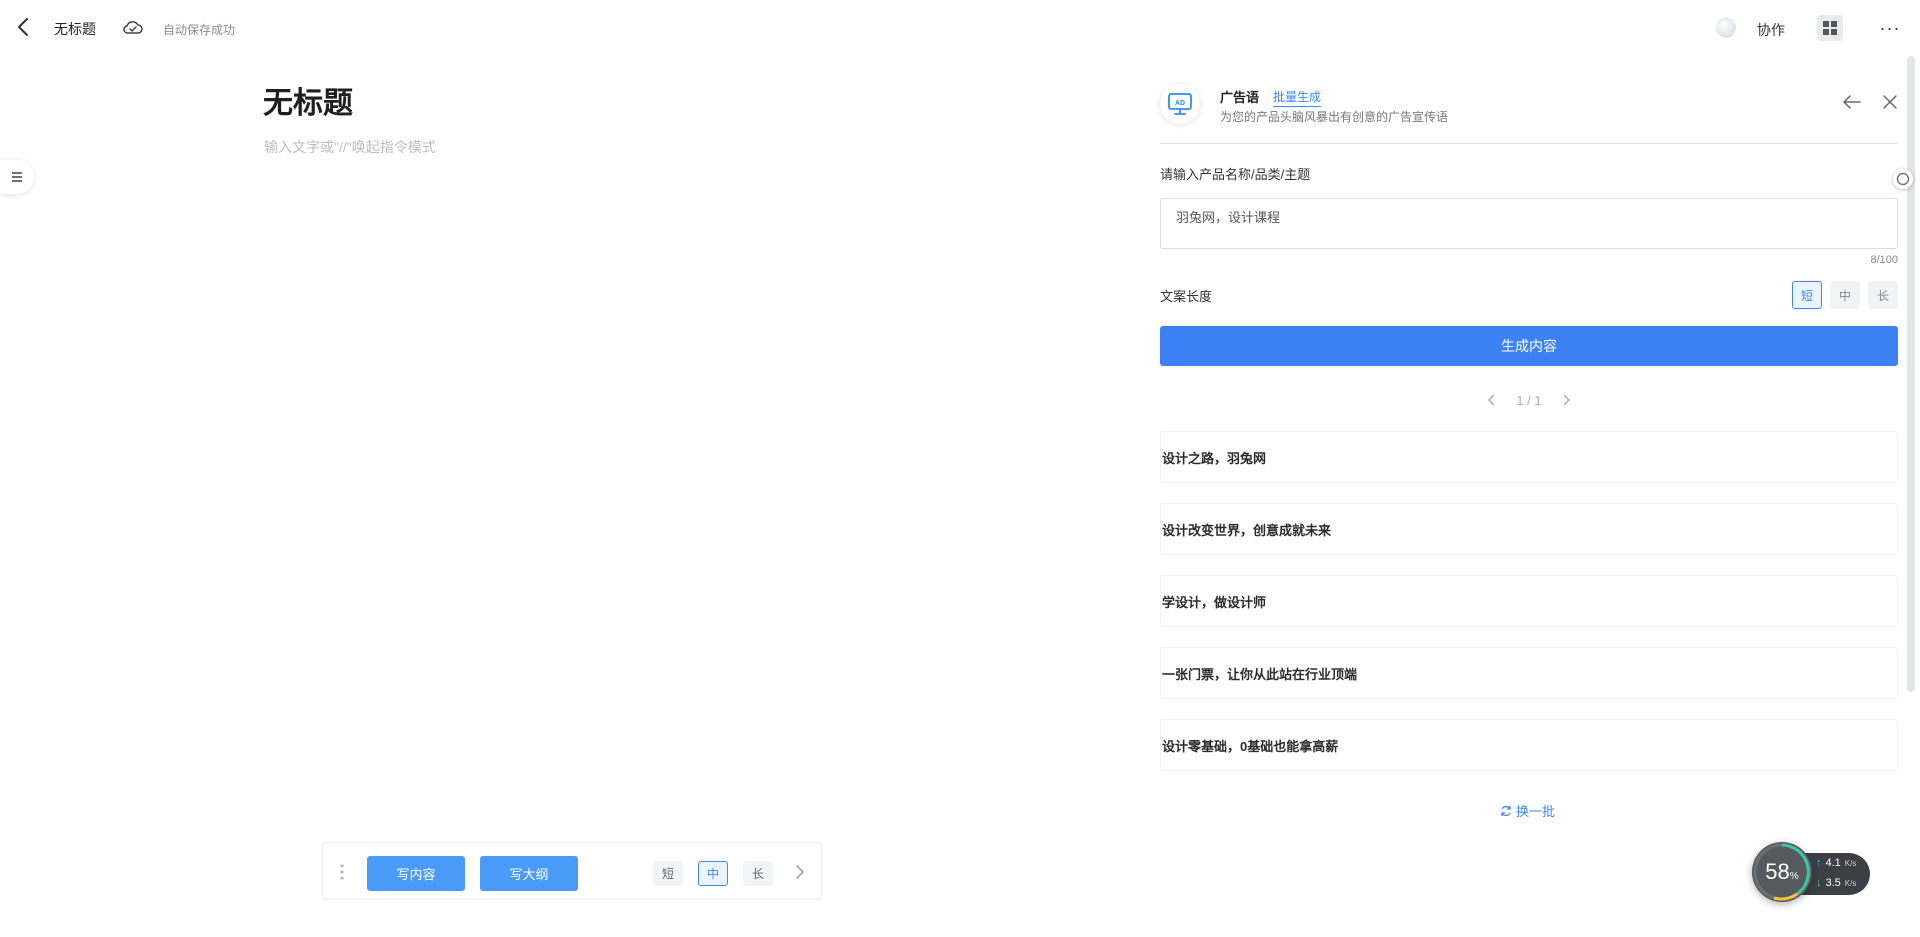 This screenshot has width=1920, height=937. I want to click on refresh-label: 换一批, so click(1536, 811).